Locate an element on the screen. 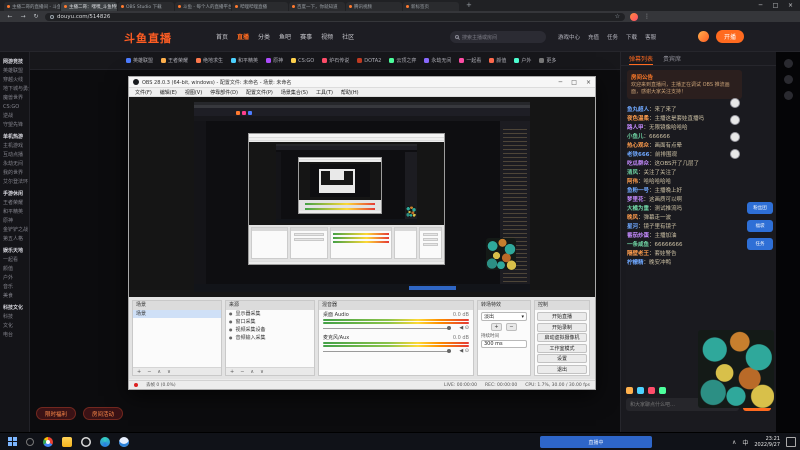 The height and width of the screenshot is (450, 800). chat-username: 吃瓜群众 is located at coordinates (638, 164).